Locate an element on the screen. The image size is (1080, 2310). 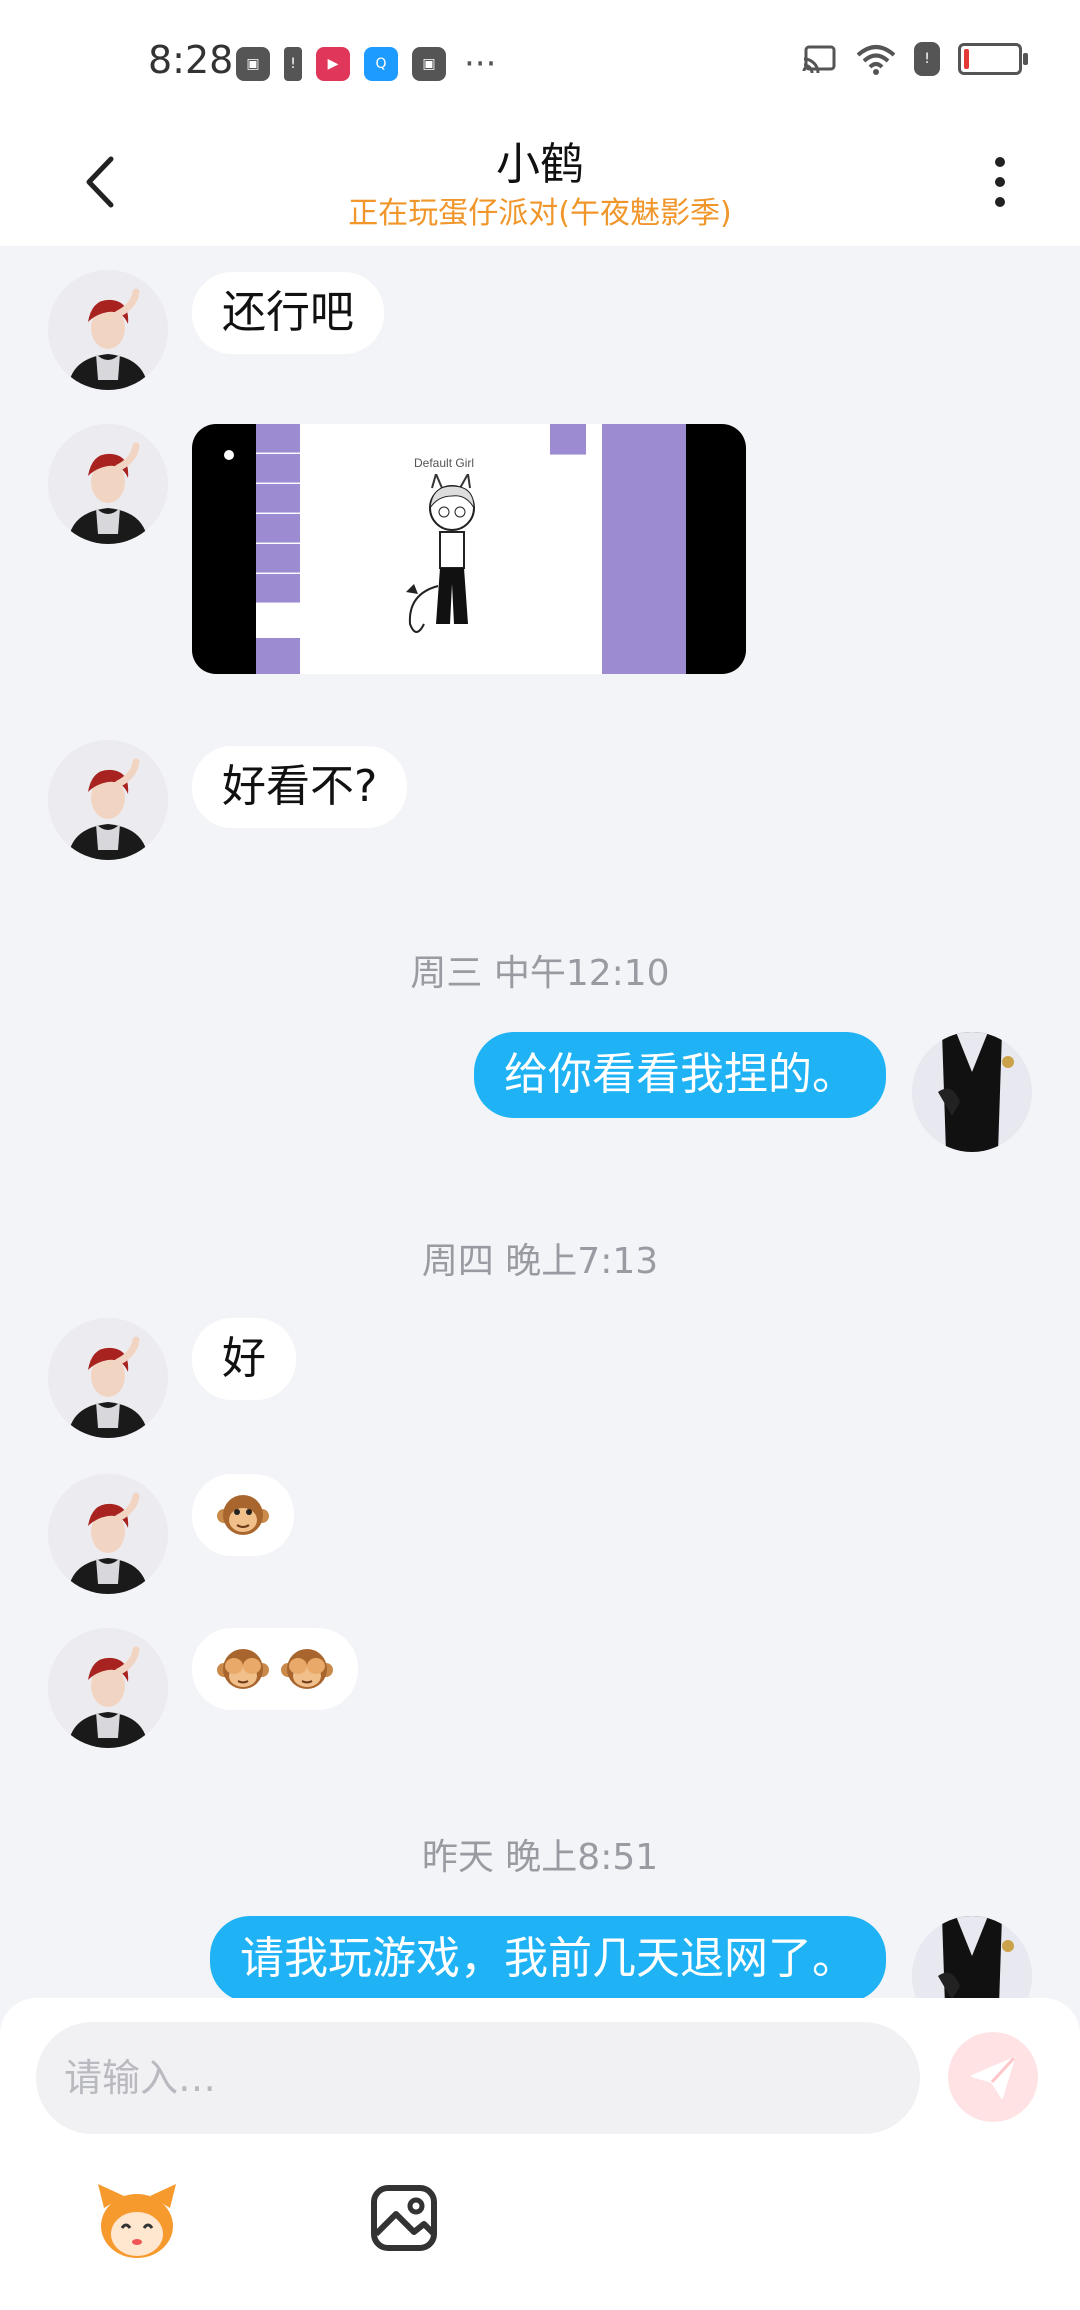
mascot-icon is located at coordinates (137, 2221).